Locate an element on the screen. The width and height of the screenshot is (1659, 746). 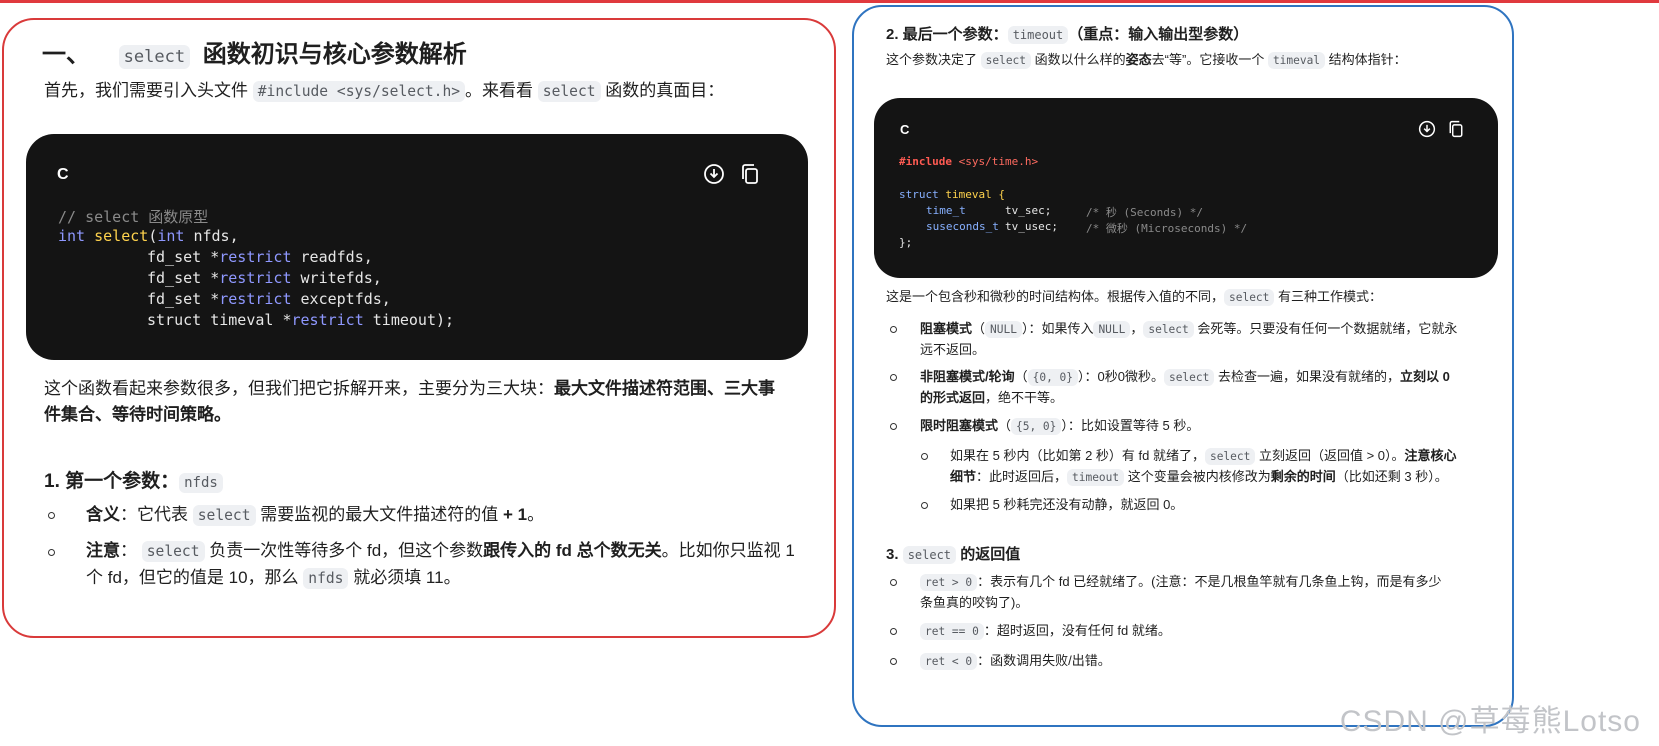
summary-text: 这个函数看起来参数很多，但我们把它拆解开来，主要分为三大块： is located at coordinates (299, 388).